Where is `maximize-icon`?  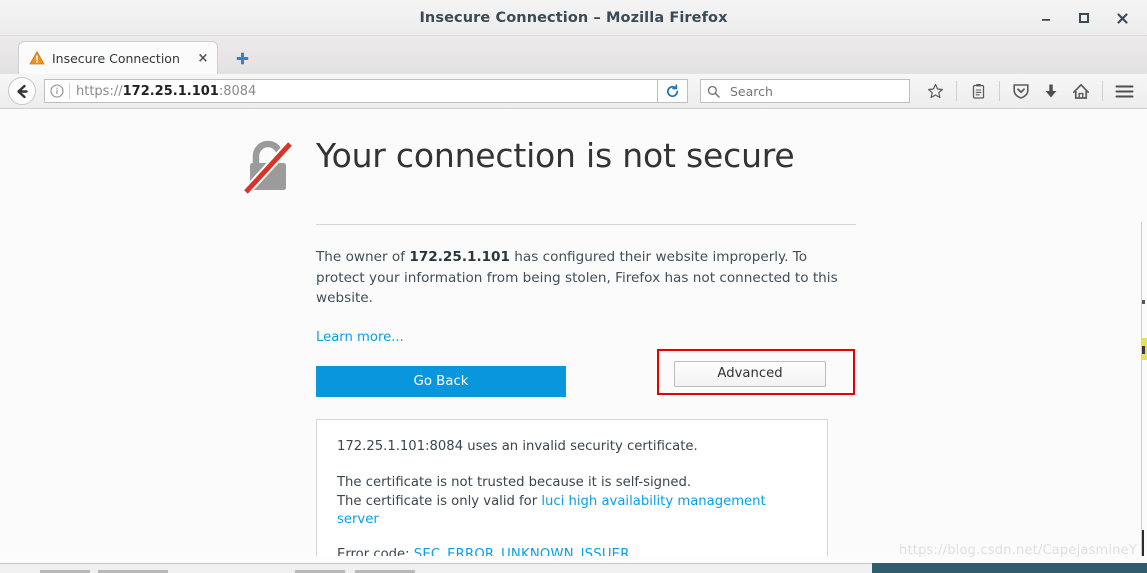 maximize-icon is located at coordinates (1084, 18).